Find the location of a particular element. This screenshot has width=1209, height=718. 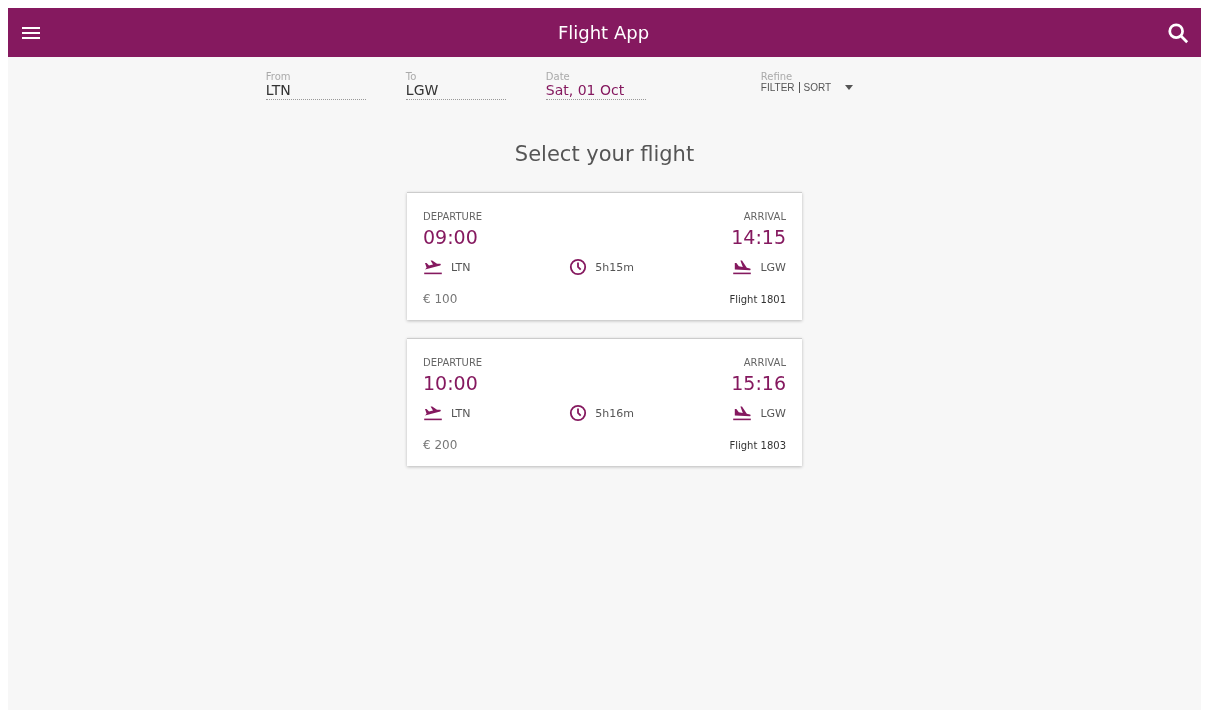

field-label: Date is located at coordinates (558, 76).